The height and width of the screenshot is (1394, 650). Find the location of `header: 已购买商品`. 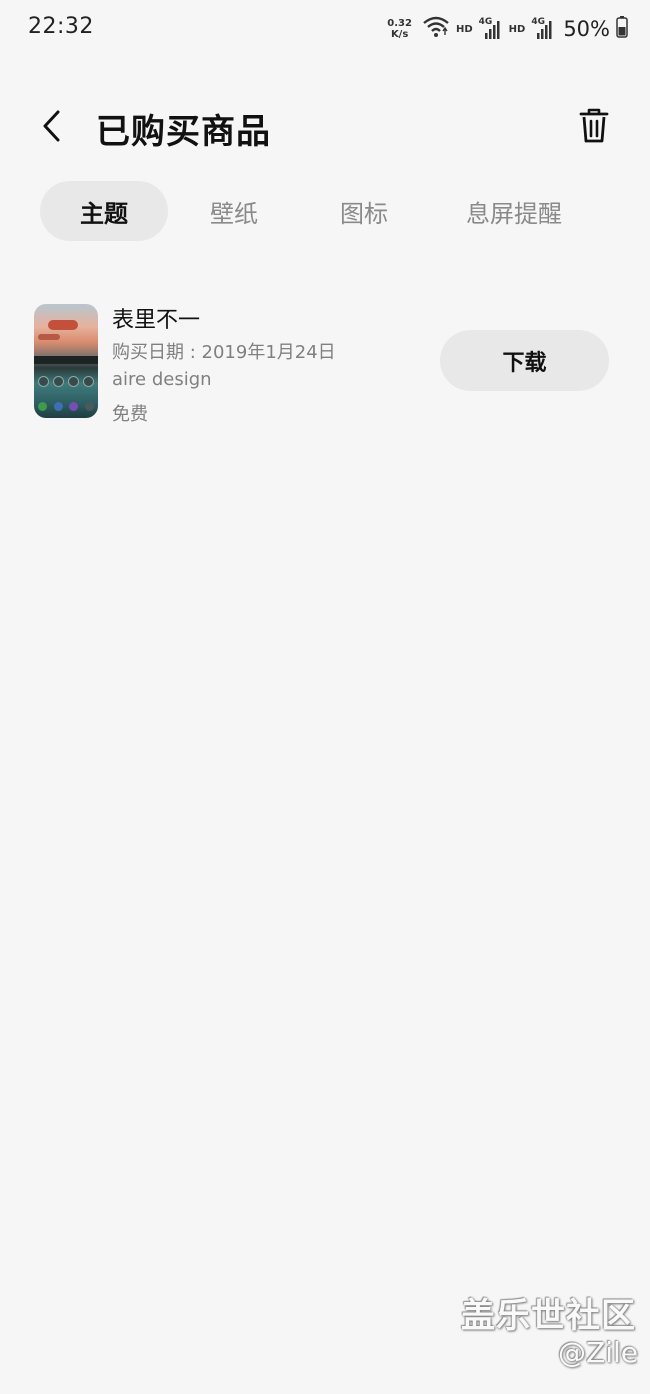

header: 已购买商品 is located at coordinates (325, 128).